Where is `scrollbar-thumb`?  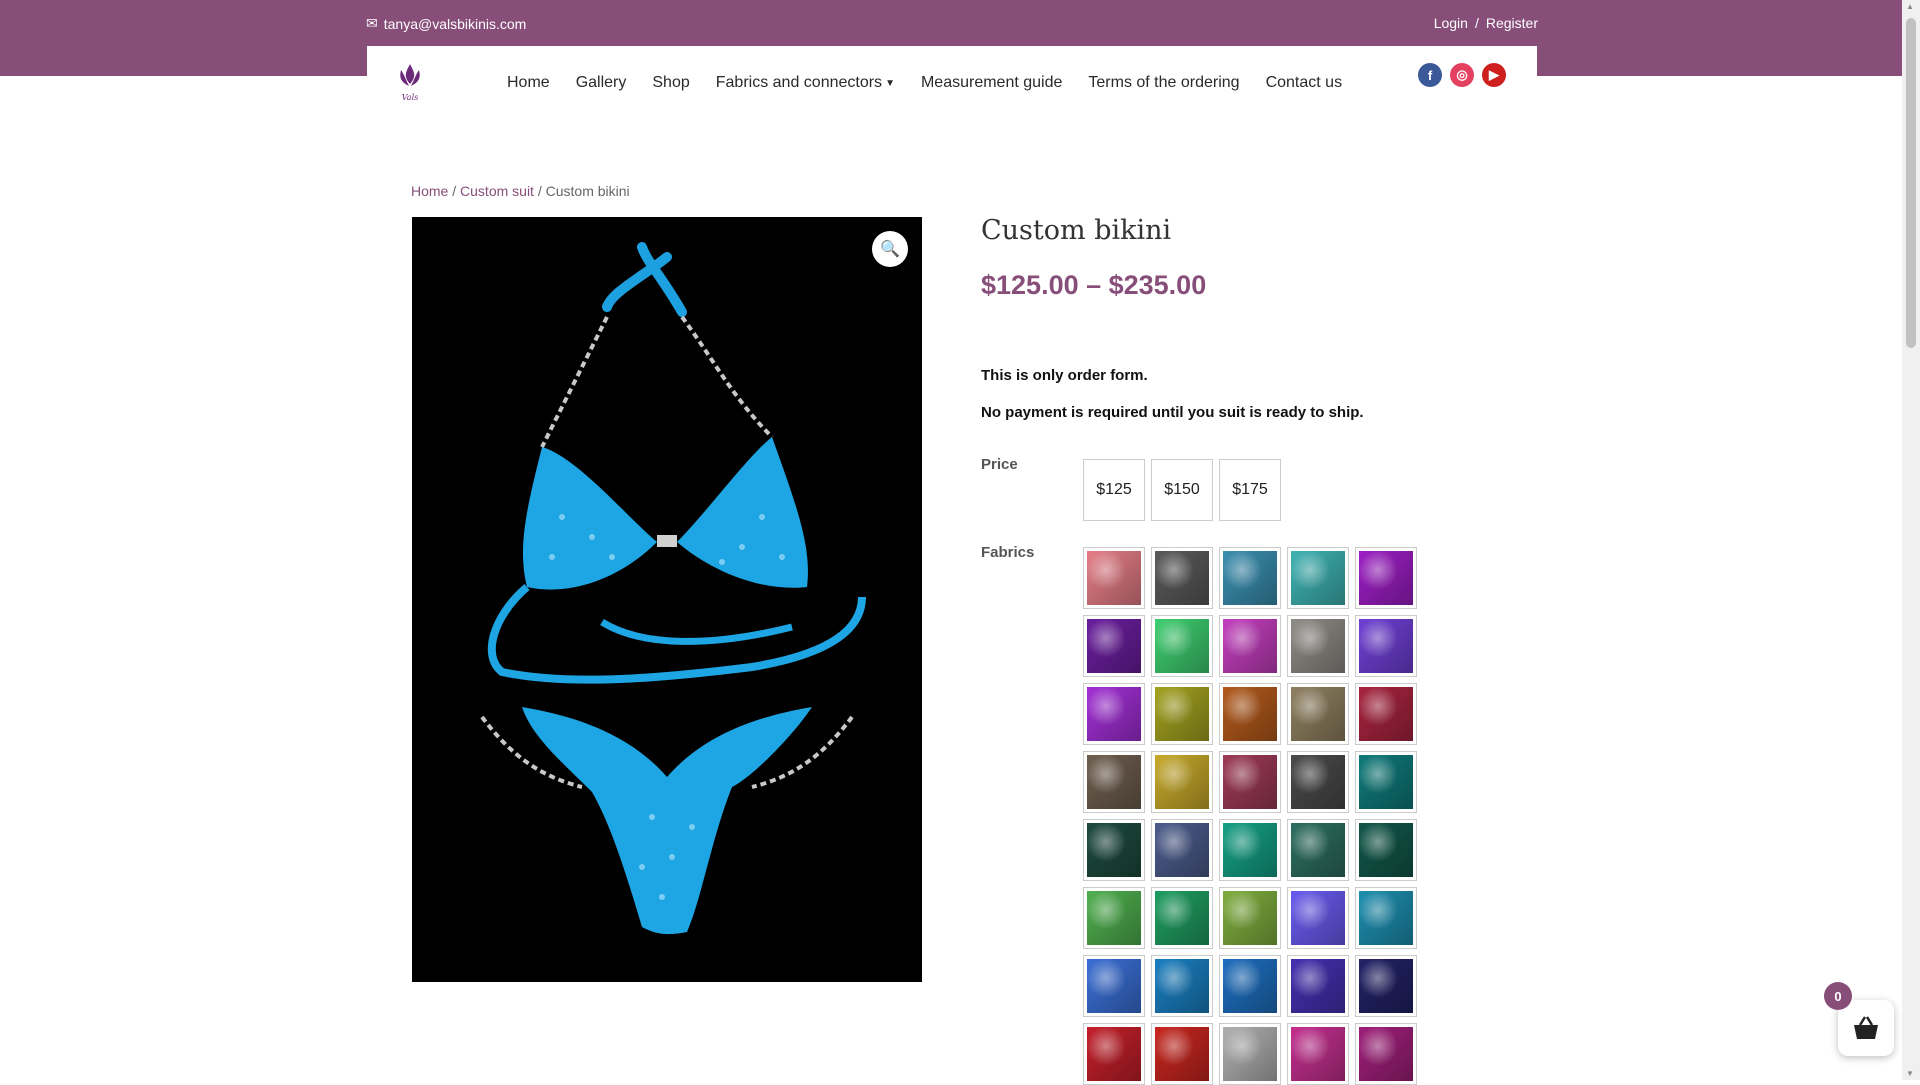
scrollbar-thumb is located at coordinates (1911, 183).